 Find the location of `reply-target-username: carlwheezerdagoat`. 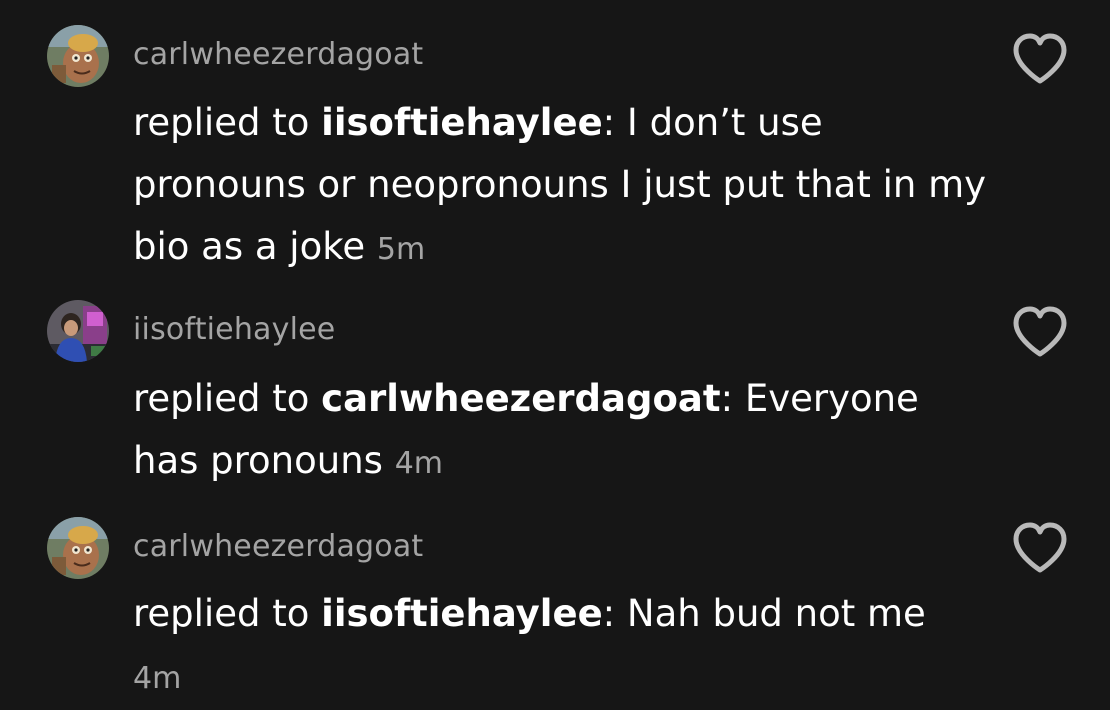

reply-target-username: carlwheezerdagoat is located at coordinates (520, 398).